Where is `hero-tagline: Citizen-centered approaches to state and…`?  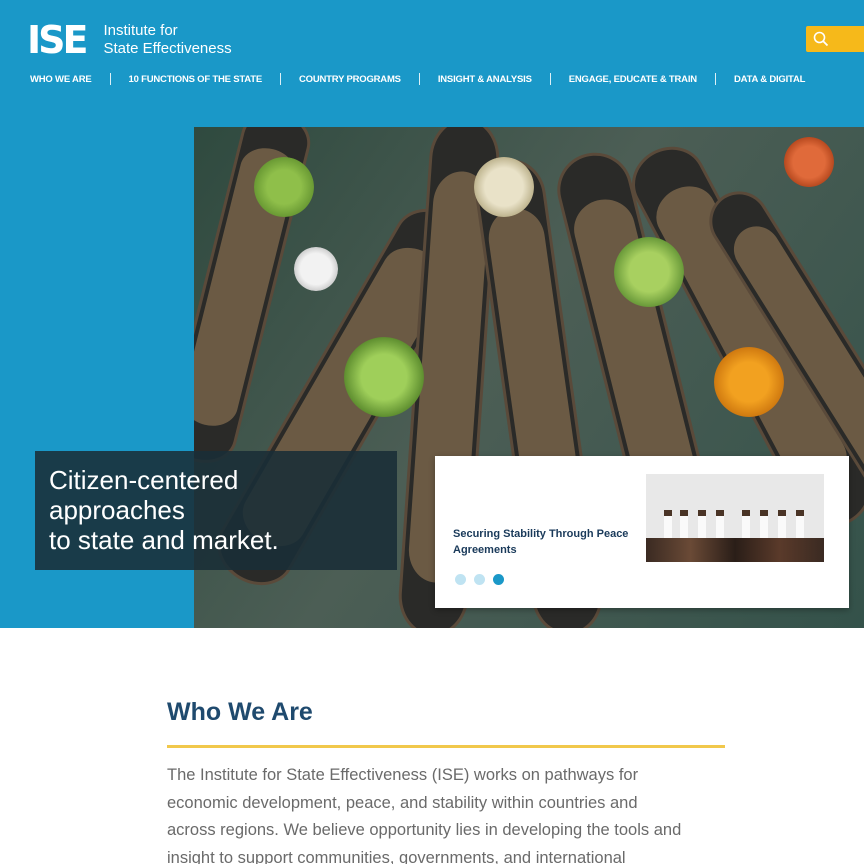 hero-tagline: Citizen-centered approaches to state and… is located at coordinates (216, 510).